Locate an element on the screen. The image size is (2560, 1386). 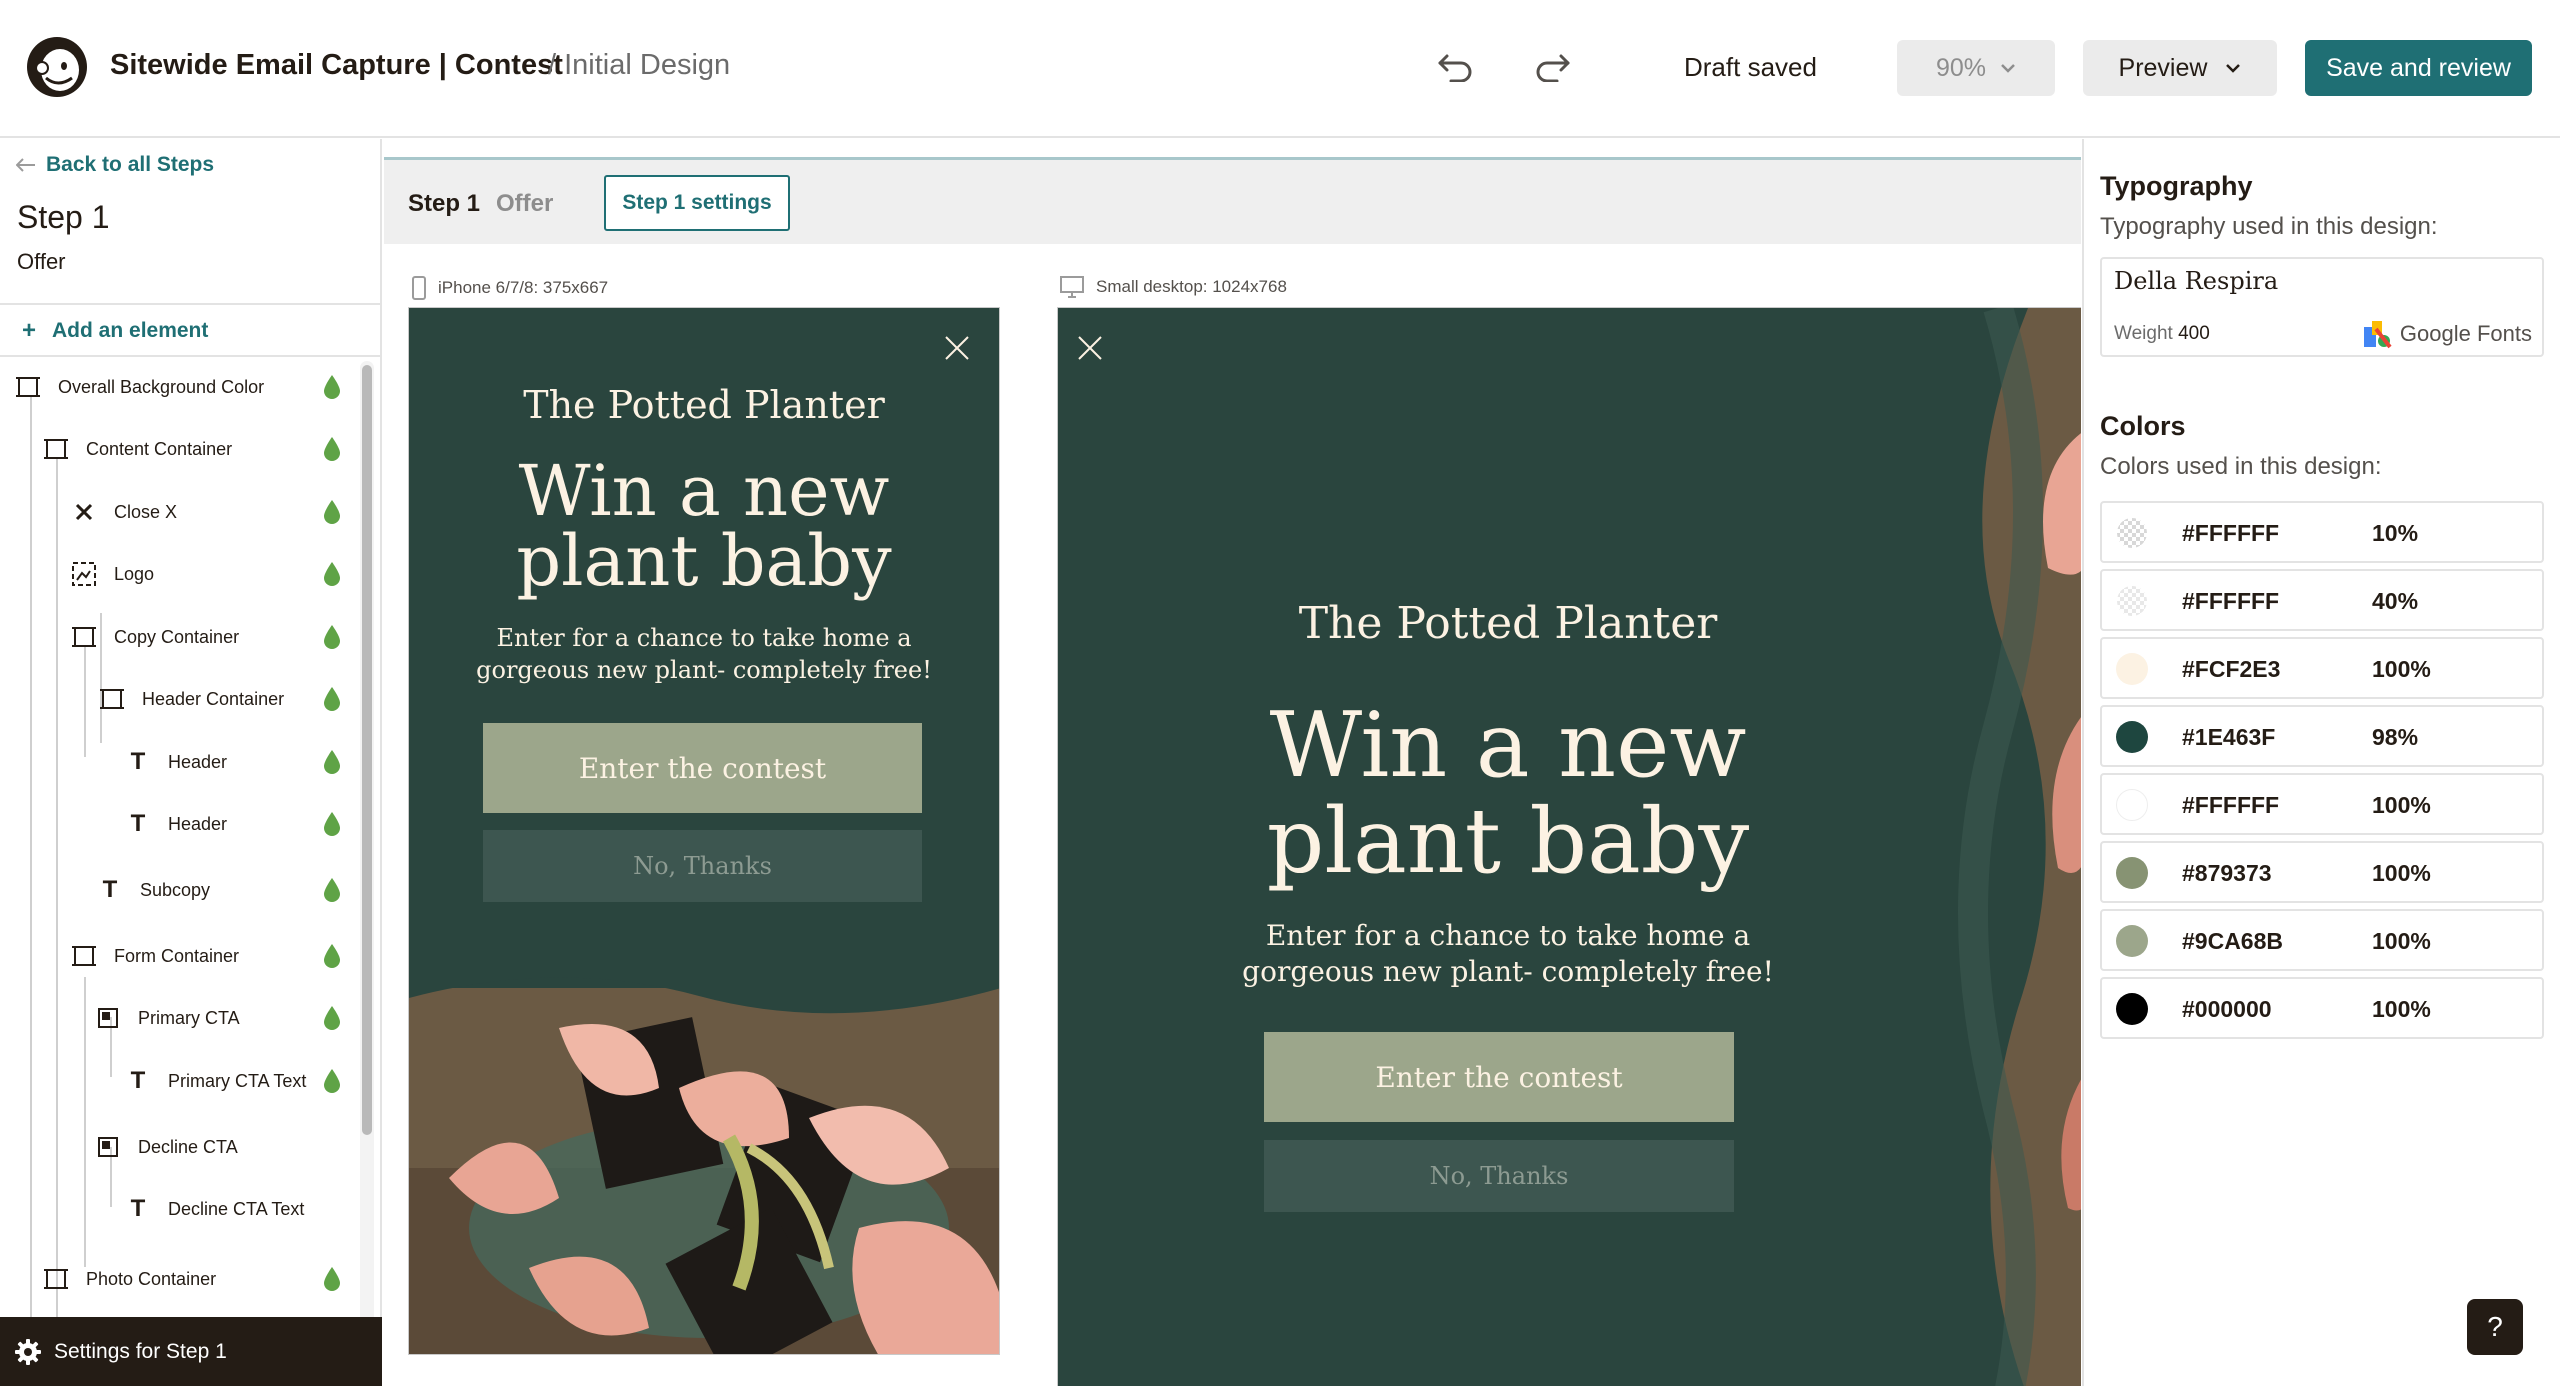
help-button: ? is located at coordinates (2495, 1327).